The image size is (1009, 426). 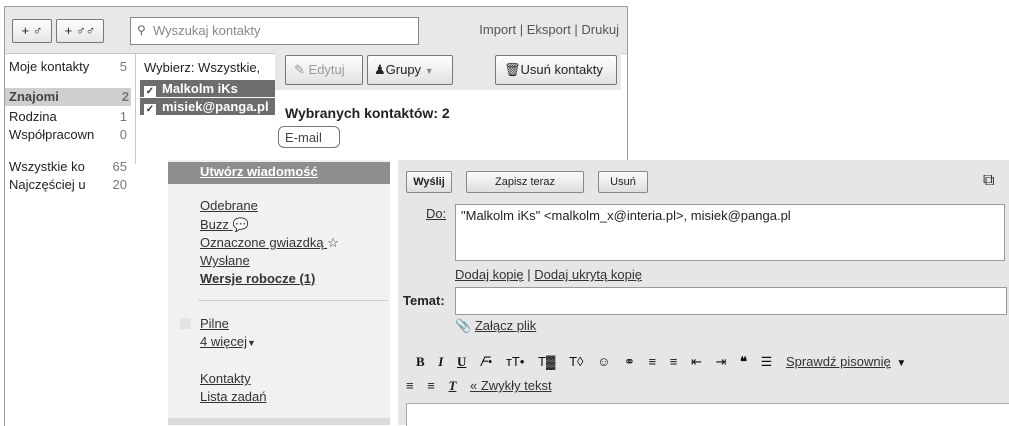 I want to click on label-color-icon, so click(x=185, y=323).